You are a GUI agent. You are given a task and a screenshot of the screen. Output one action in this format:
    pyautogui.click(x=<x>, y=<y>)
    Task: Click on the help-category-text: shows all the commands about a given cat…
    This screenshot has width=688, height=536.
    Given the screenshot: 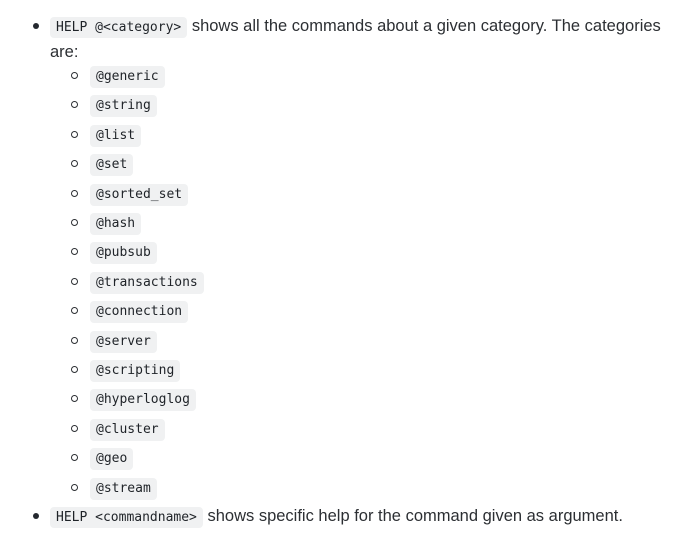 What is the action you would take?
    pyautogui.click(x=424, y=26)
    